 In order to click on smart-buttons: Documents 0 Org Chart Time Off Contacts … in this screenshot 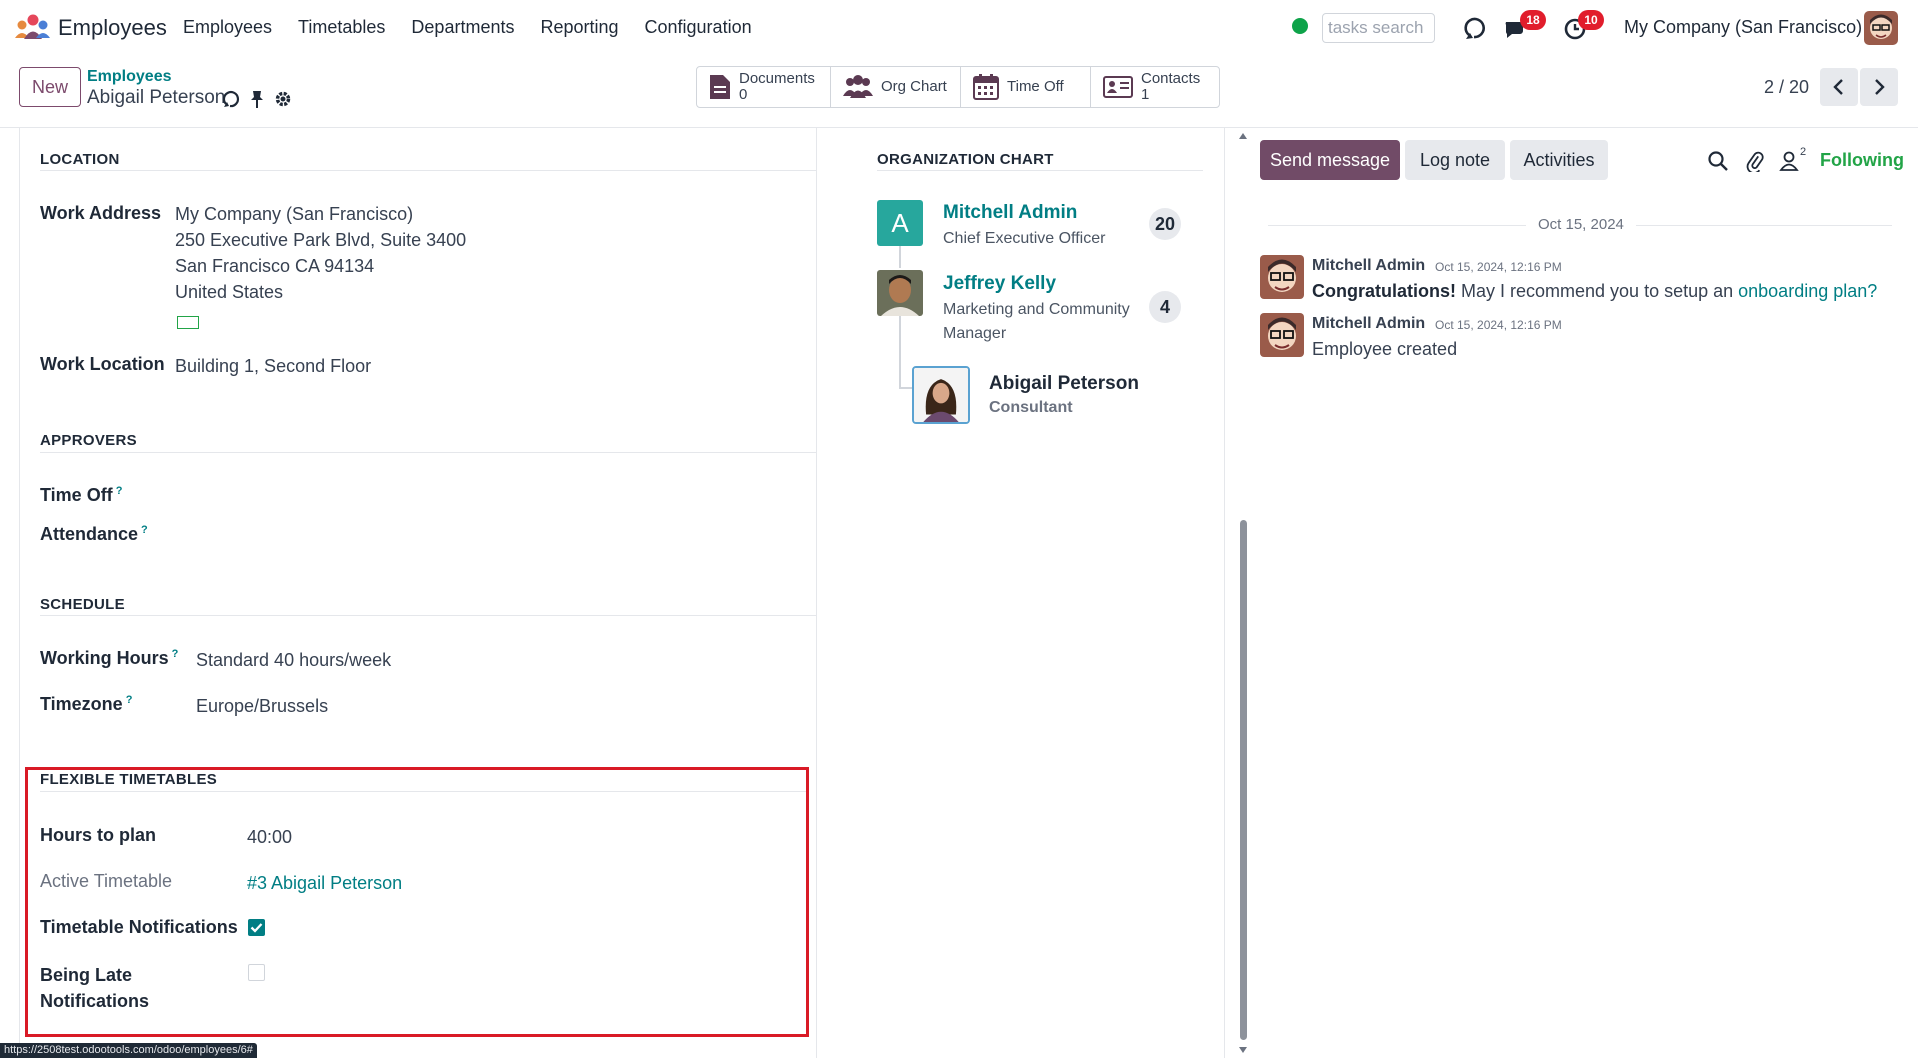, I will do `click(958, 87)`.